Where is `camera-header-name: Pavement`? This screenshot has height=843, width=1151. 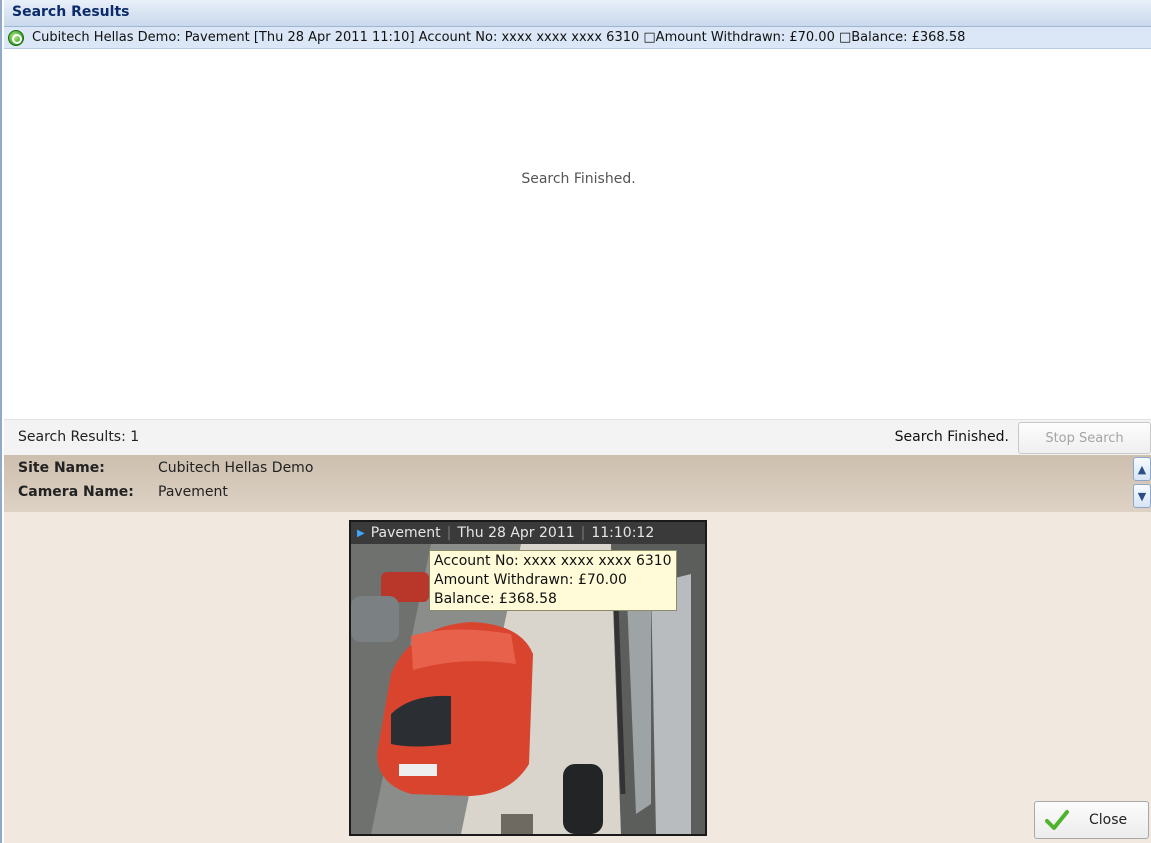
camera-header-name: Pavement is located at coordinates (405, 533).